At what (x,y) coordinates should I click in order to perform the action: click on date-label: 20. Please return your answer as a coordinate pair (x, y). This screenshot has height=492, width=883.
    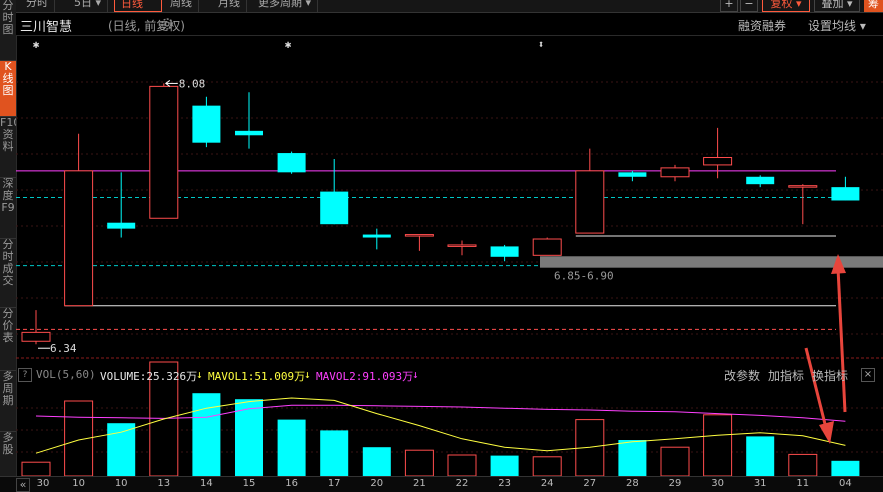
    Looking at the image, I should click on (377, 483).